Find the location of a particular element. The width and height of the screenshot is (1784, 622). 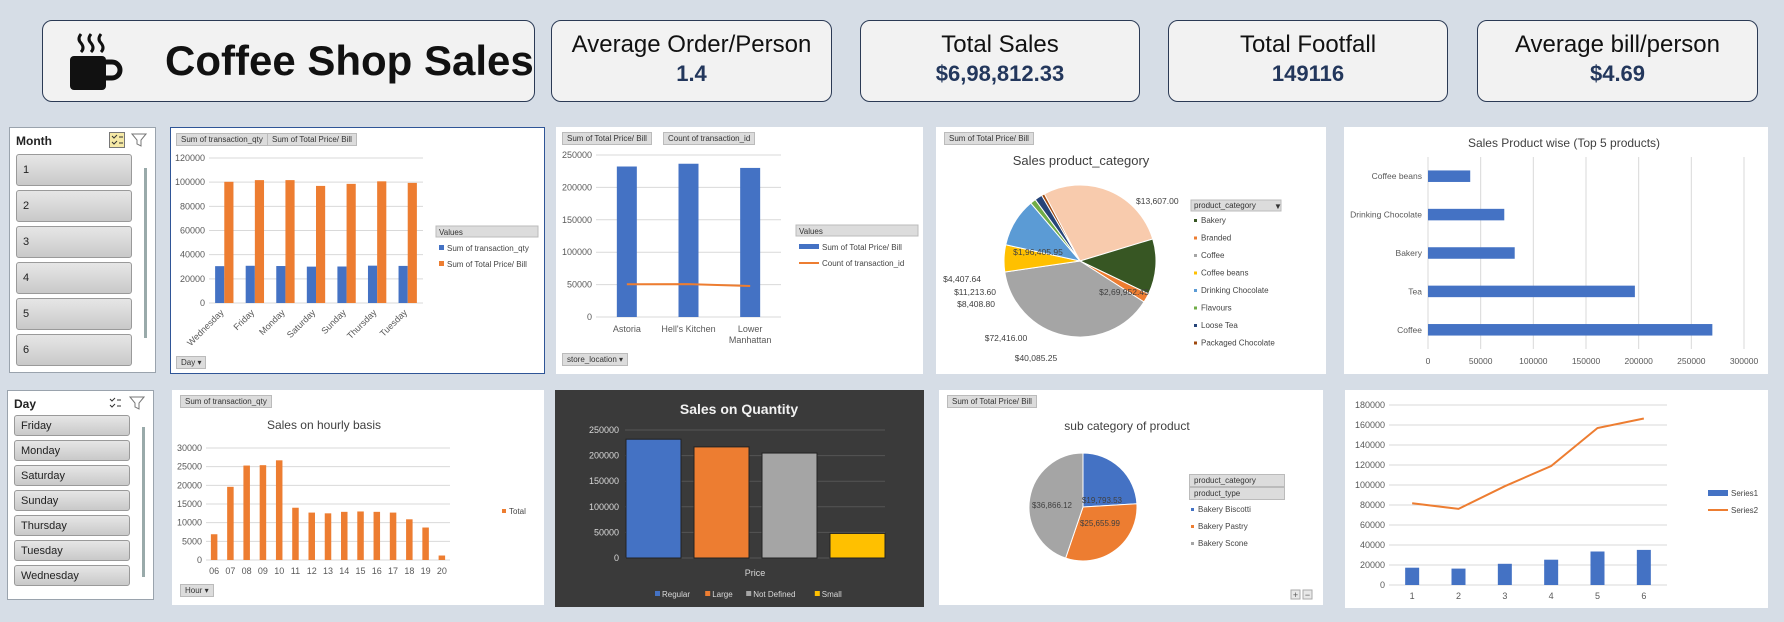

chart-title: sub category of product is located at coordinates (1127, 426).